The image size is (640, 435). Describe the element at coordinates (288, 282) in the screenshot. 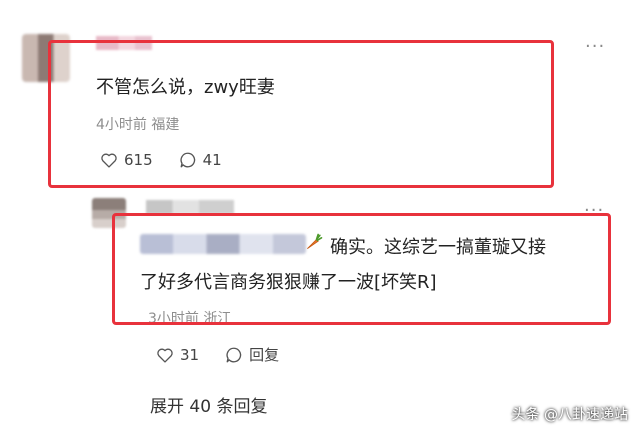

I see `comment-text-line-2: 了好多代言商务狠狠赚了一波[坏笑R]` at that location.